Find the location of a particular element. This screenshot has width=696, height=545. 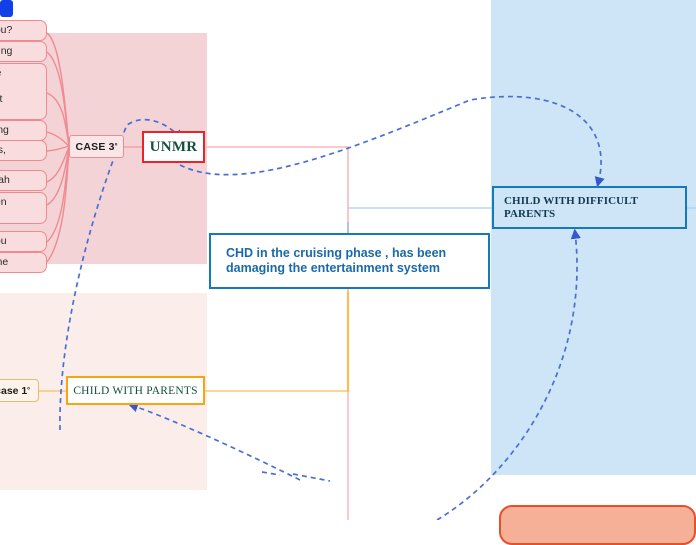

node-bottom-clipped is located at coordinates (597, 525).